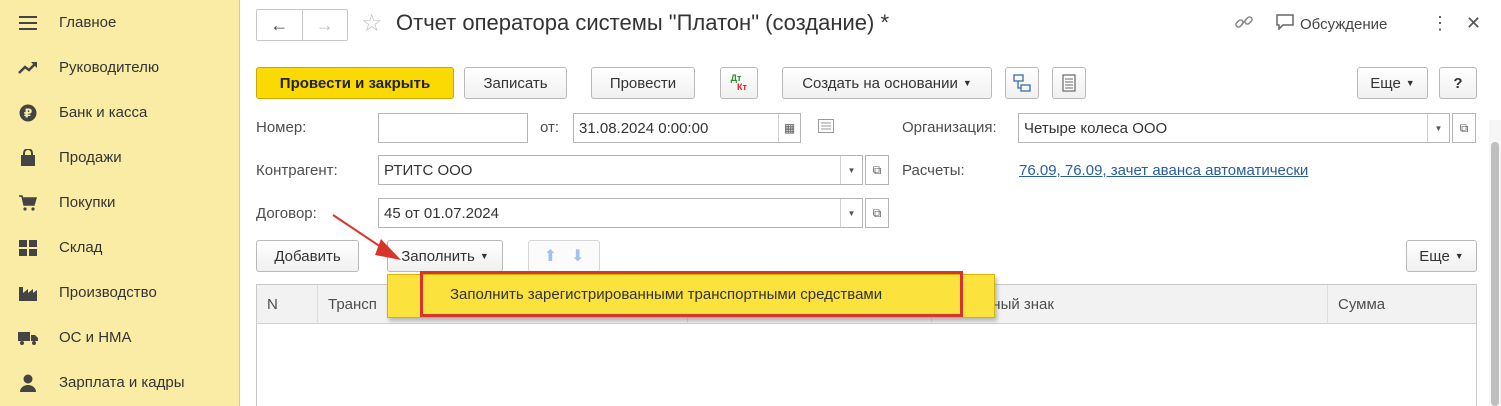 This screenshot has height=406, width=1501. What do you see at coordinates (577, 256) in the screenshot?
I see `arrow-down-icon: ⬇` at bounding box center [577, 256].